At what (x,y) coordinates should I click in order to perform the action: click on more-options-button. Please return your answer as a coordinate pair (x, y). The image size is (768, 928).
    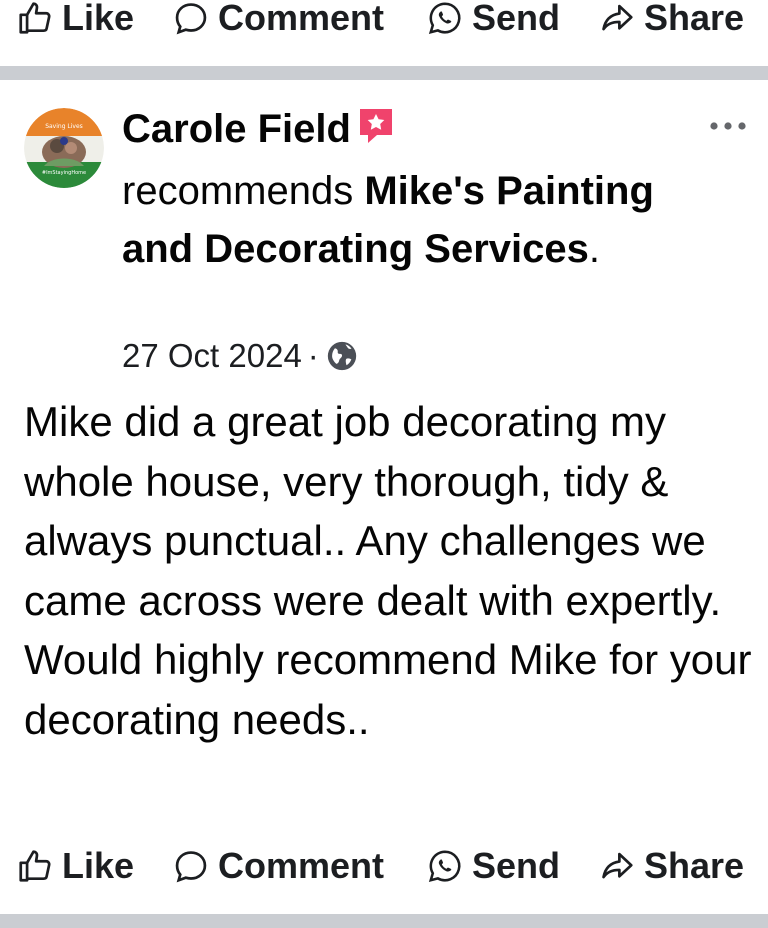
    Looking at the image, I should click on (728, 126).